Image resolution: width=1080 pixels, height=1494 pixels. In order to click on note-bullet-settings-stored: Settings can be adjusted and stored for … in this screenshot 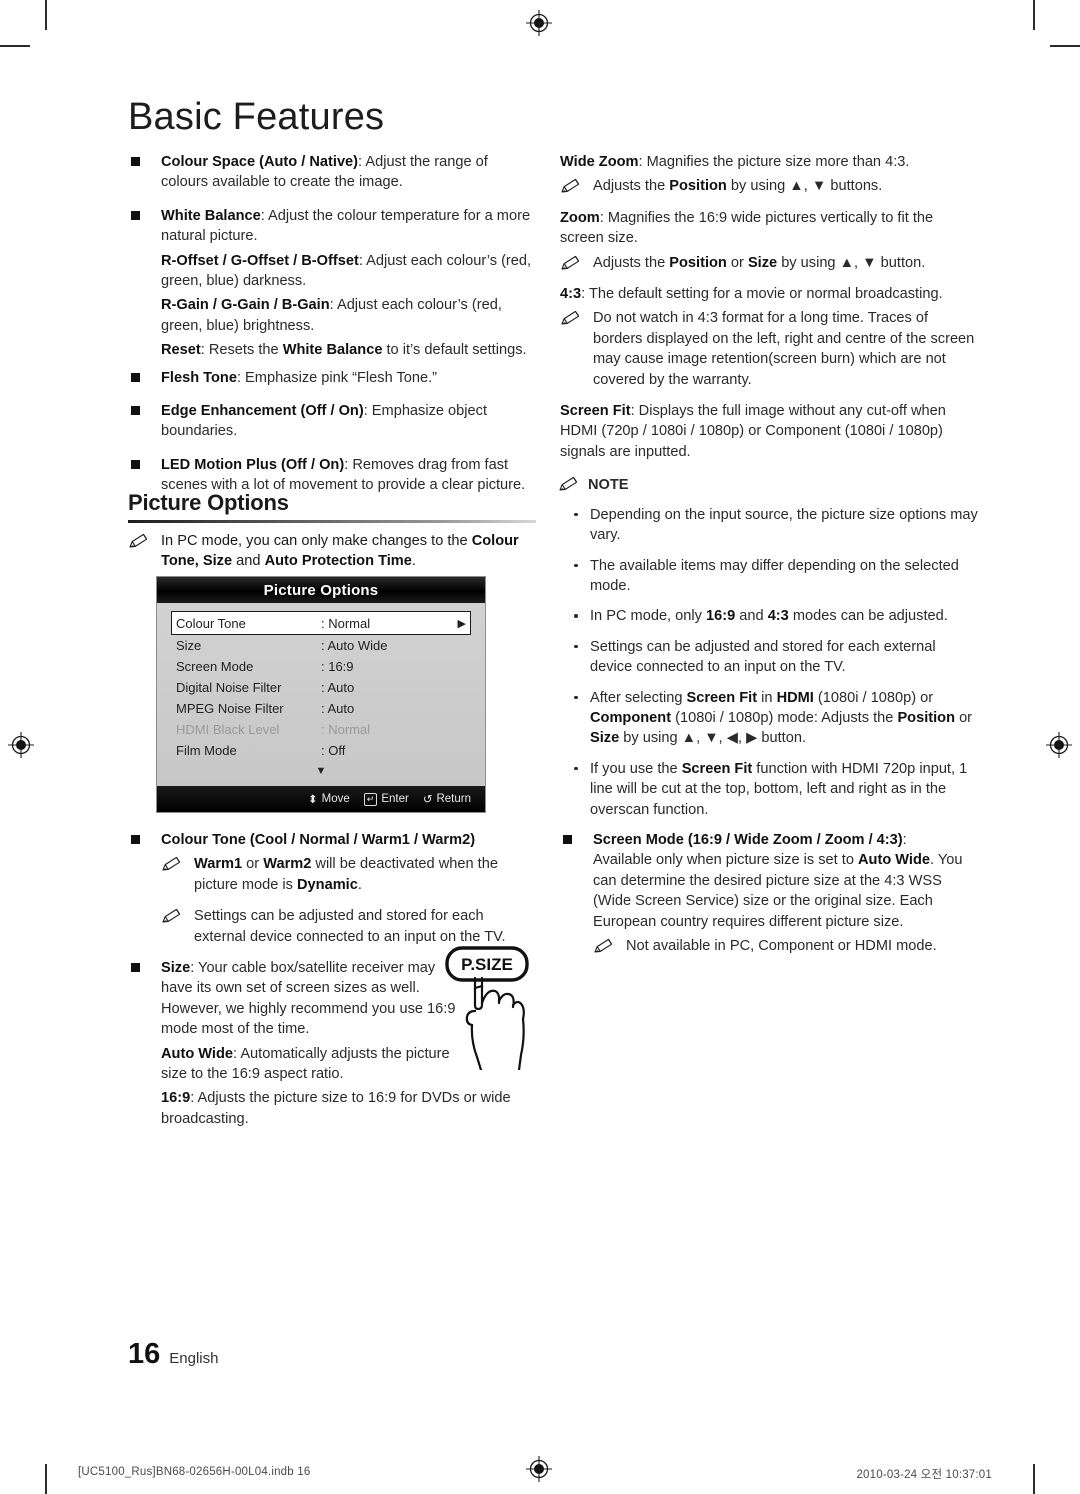, I will do `click(770, 657)`.